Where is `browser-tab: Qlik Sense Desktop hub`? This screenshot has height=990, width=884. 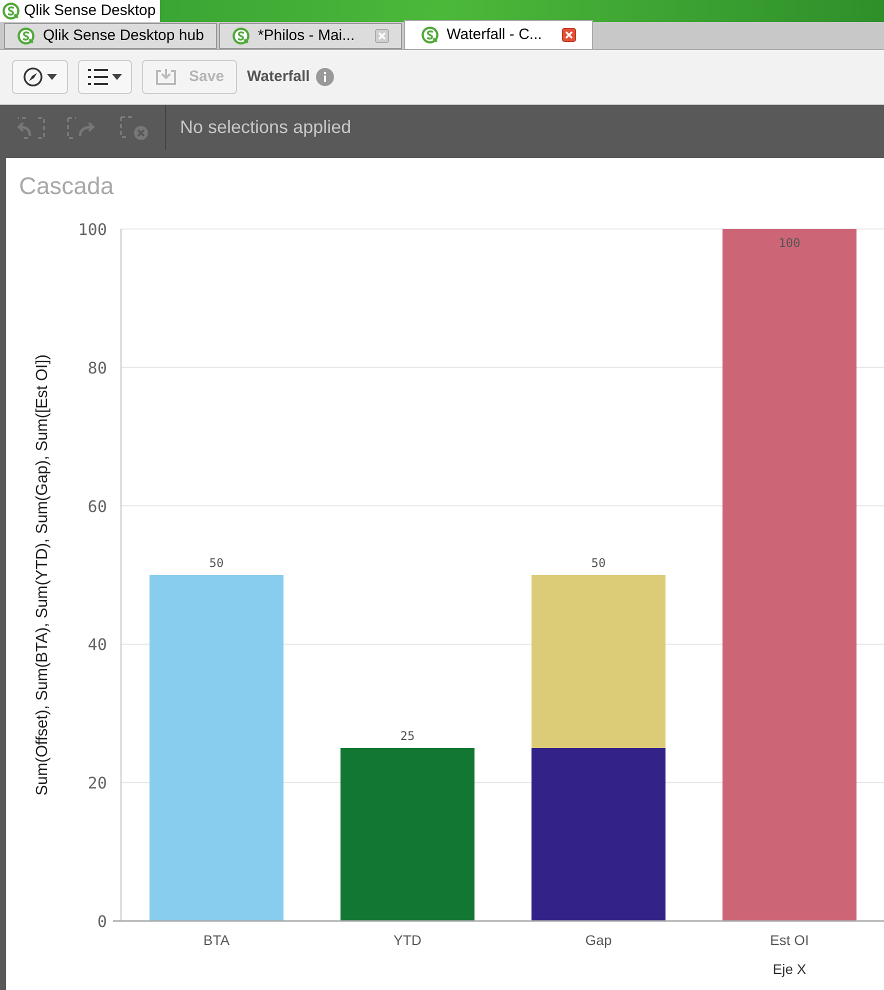 browser-tab: Qlik Sense Desktop hub is located at coordinates (110, 36).